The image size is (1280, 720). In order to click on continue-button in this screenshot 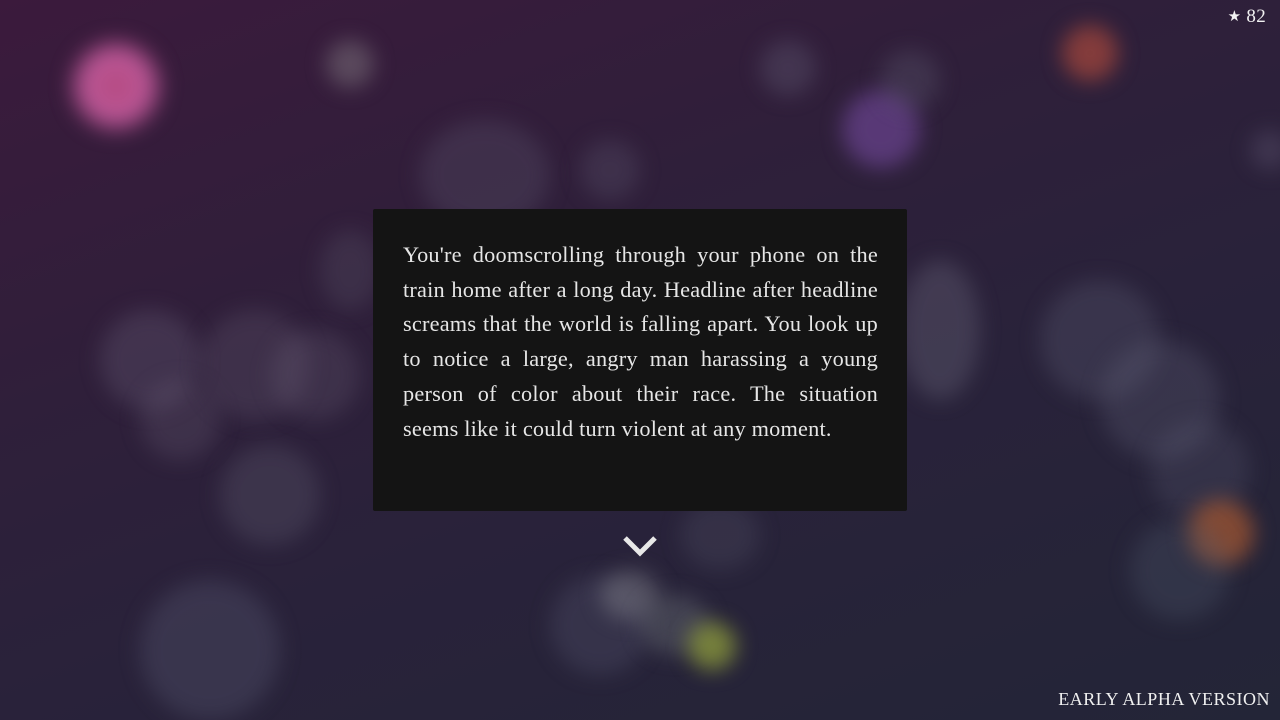, I will do `click(640, 546)`.